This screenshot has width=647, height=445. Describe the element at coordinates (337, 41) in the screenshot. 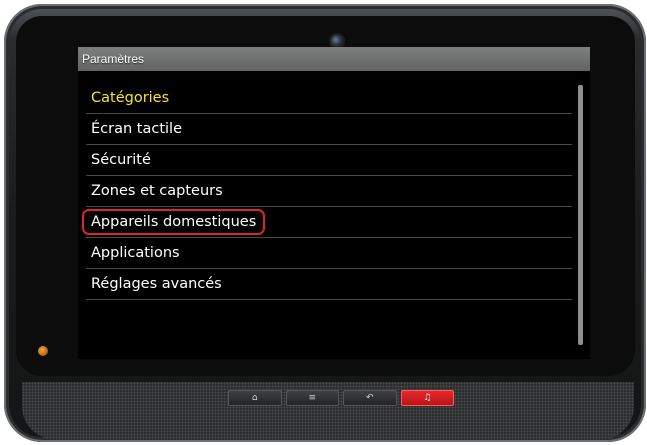

I see `camera-icon` at that location.